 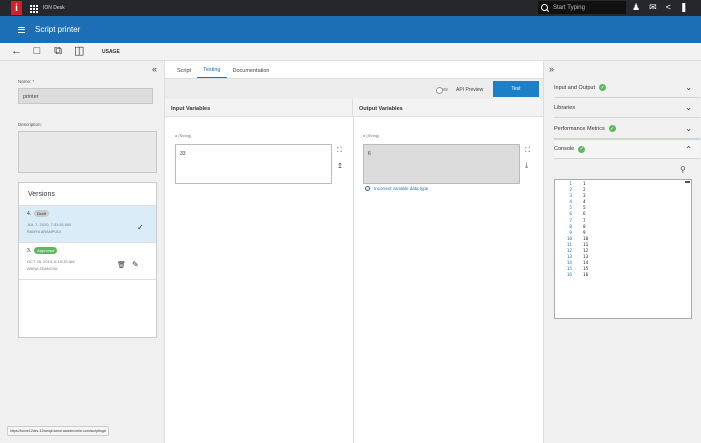 I want to click on input-variables-header: Input Variables, so click(x=259, y=107).